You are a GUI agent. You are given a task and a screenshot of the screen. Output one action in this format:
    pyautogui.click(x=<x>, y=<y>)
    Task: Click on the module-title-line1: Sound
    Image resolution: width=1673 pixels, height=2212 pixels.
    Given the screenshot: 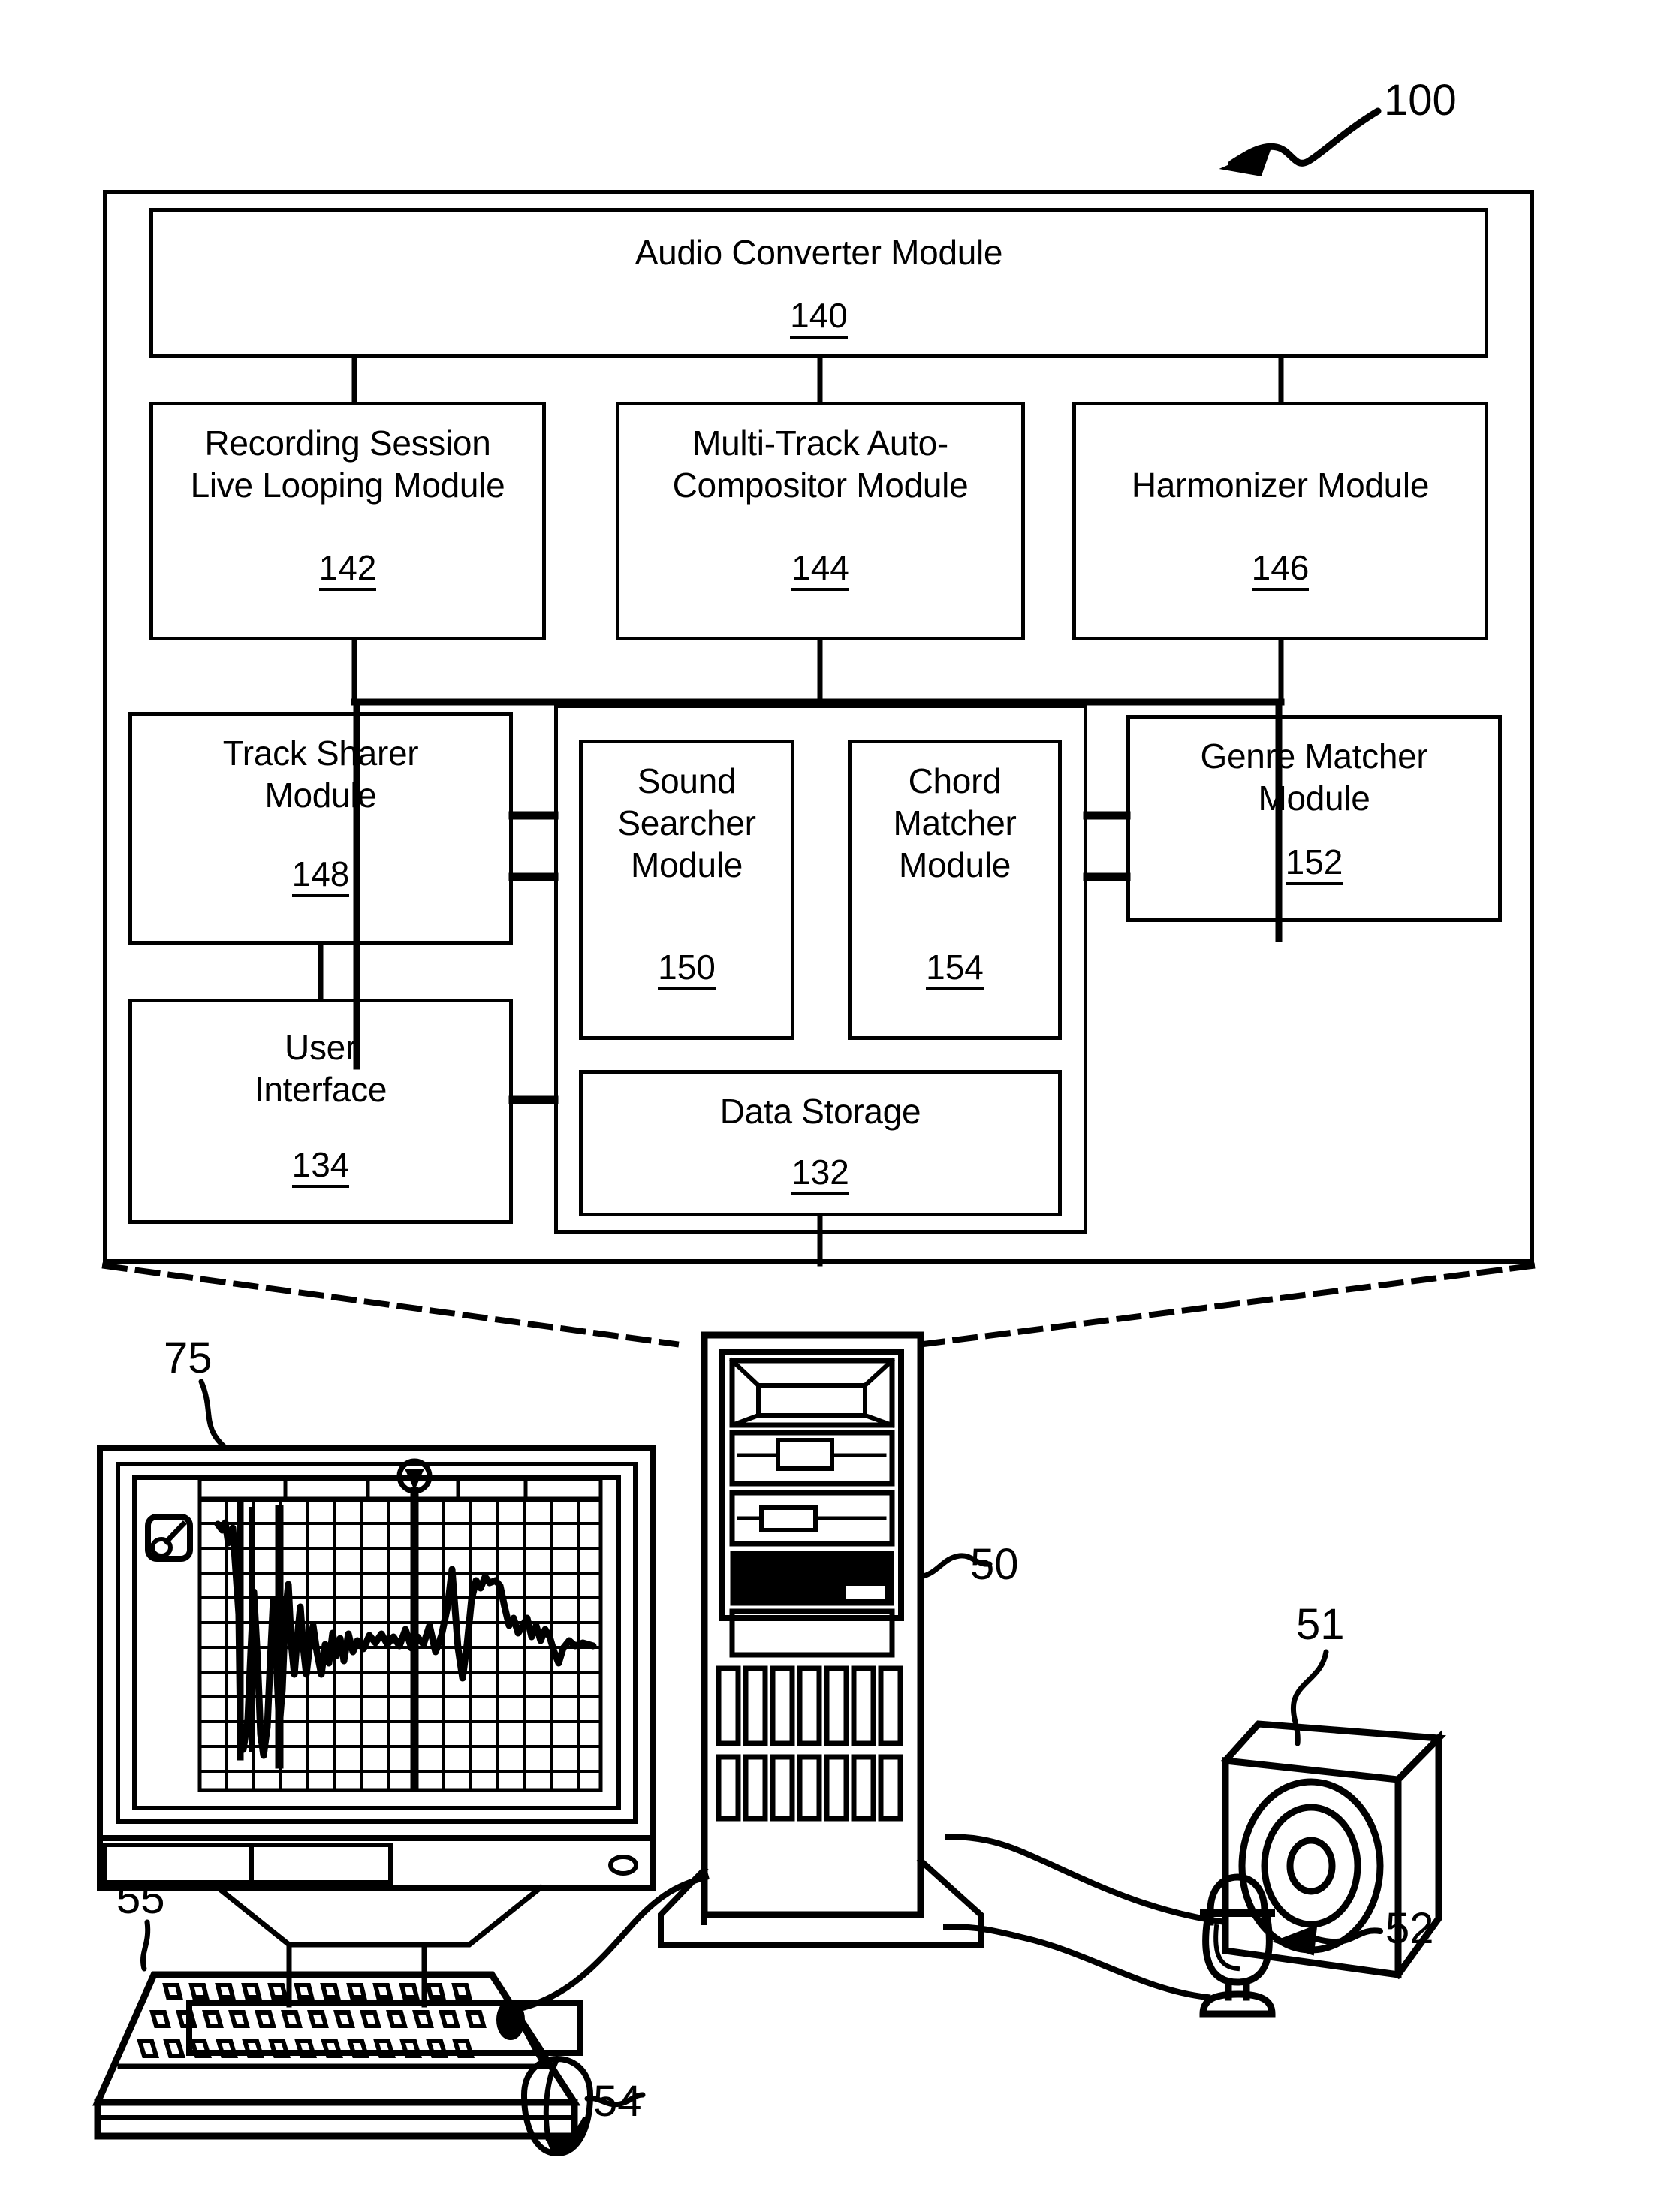 What is the action you would take?
    pyautogui.click(x=687, y=780)
    